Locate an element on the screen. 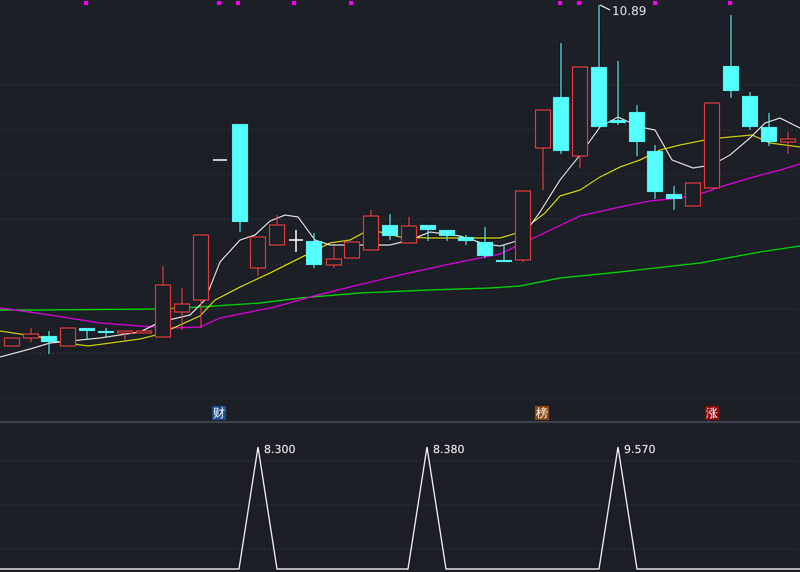 This screenshot has height=572, width=800. chart-tag: 榜 is located at coordinates (542, 413).